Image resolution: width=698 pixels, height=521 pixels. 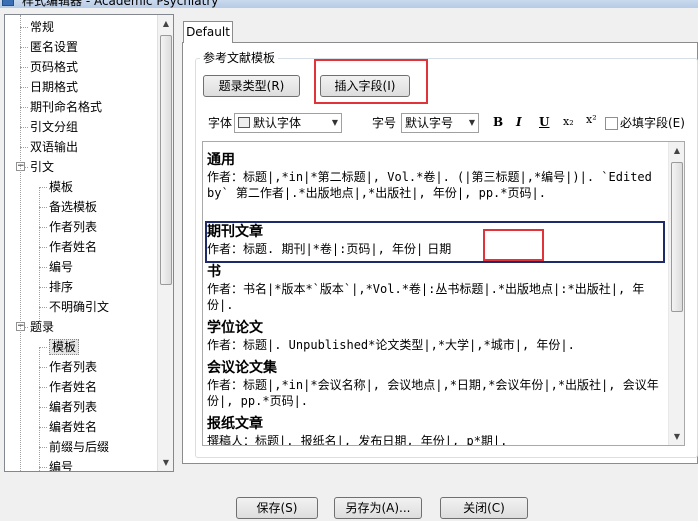 I want to click on tree-item: 双语输出, so click(x=54, y=147).